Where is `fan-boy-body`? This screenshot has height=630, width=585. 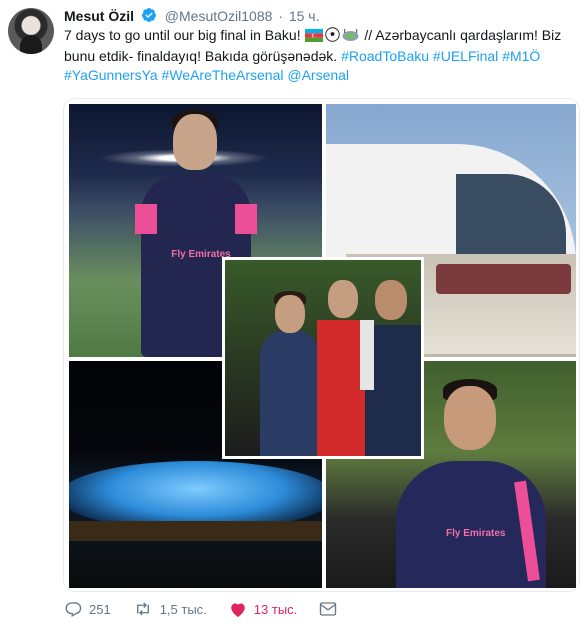
fan-boy-body is located at coordinates (290, 393).